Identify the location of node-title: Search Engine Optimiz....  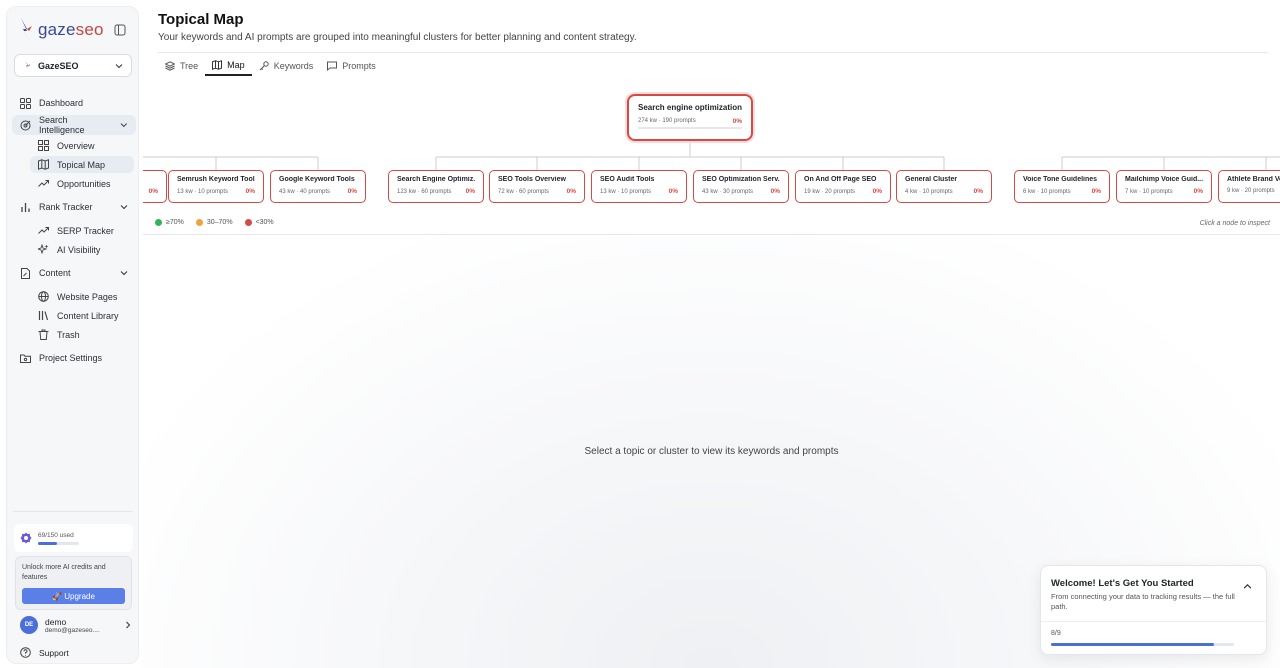
(436, 179).